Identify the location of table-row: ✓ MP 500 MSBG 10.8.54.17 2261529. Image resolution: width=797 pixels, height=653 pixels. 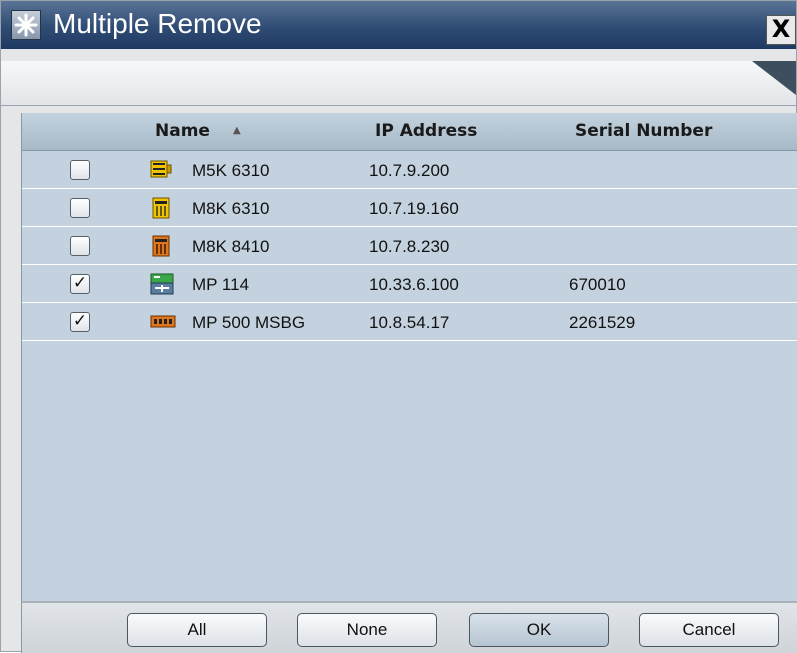
(409, 322).